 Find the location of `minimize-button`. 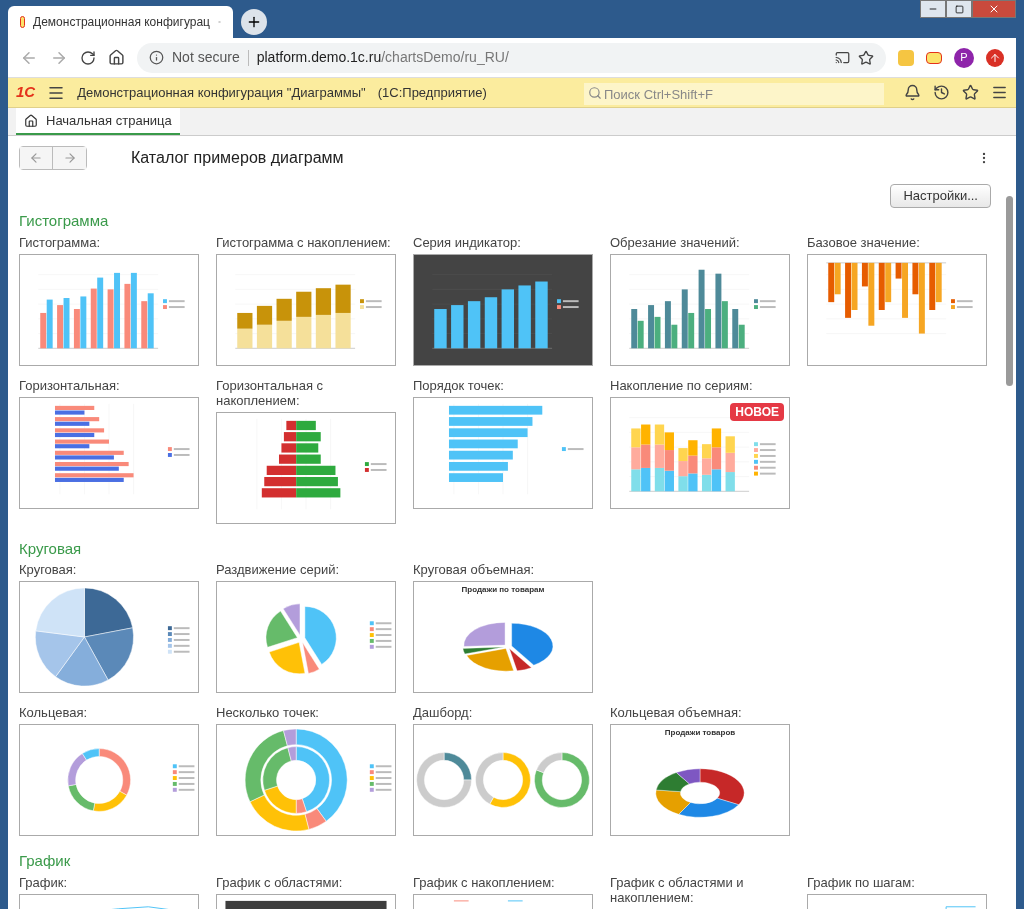

minimize-button is located at coordinates (933, 9).